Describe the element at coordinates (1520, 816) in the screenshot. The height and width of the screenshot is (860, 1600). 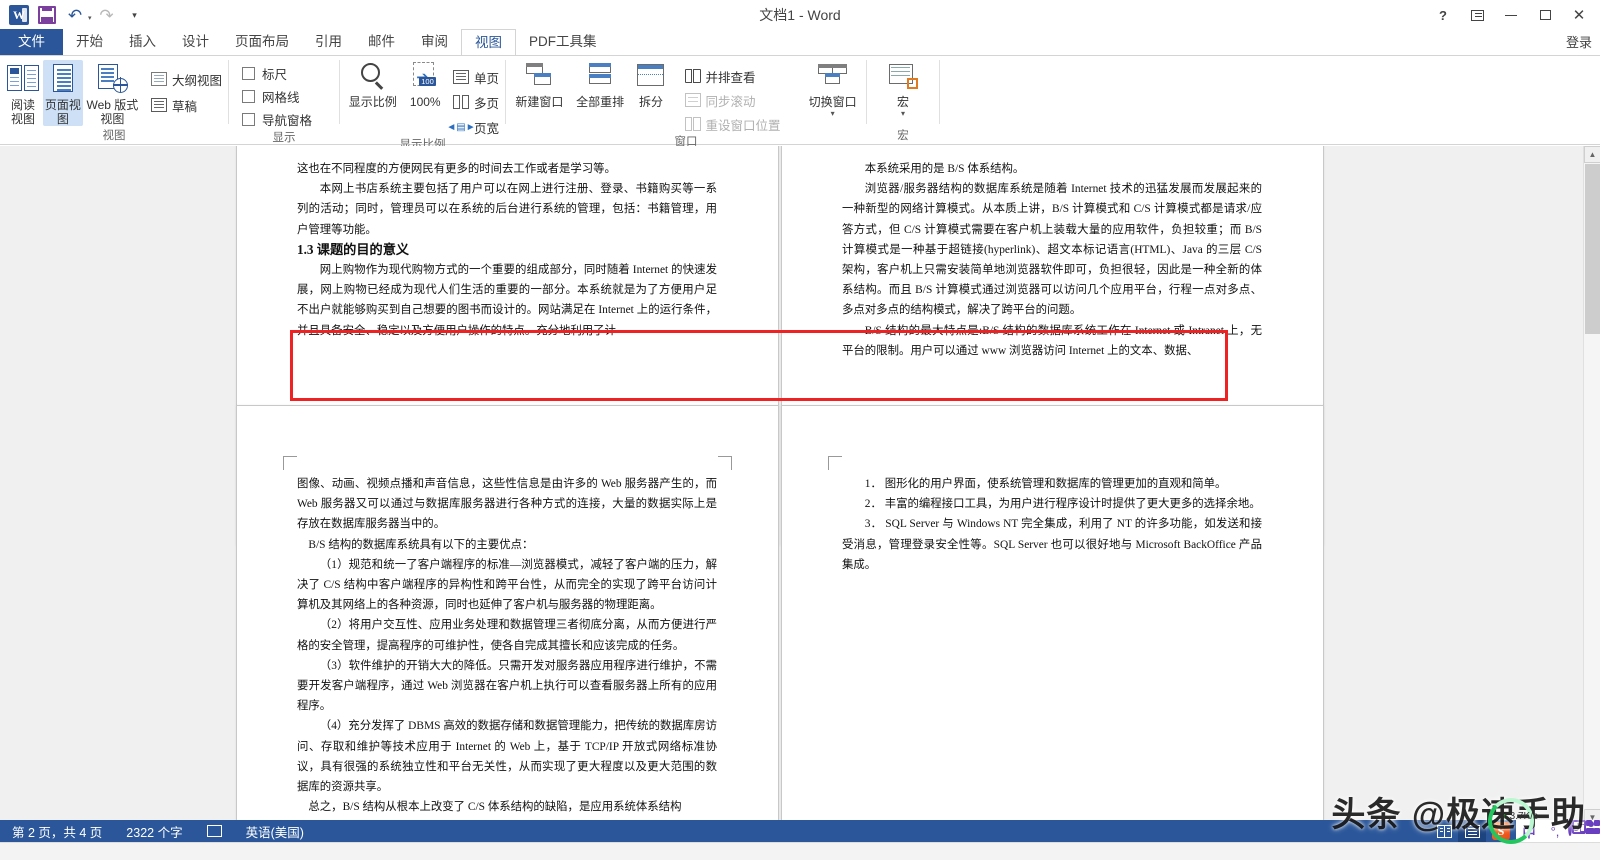
I see `network-speed-label: ↑ 3.7K/s` at that location.